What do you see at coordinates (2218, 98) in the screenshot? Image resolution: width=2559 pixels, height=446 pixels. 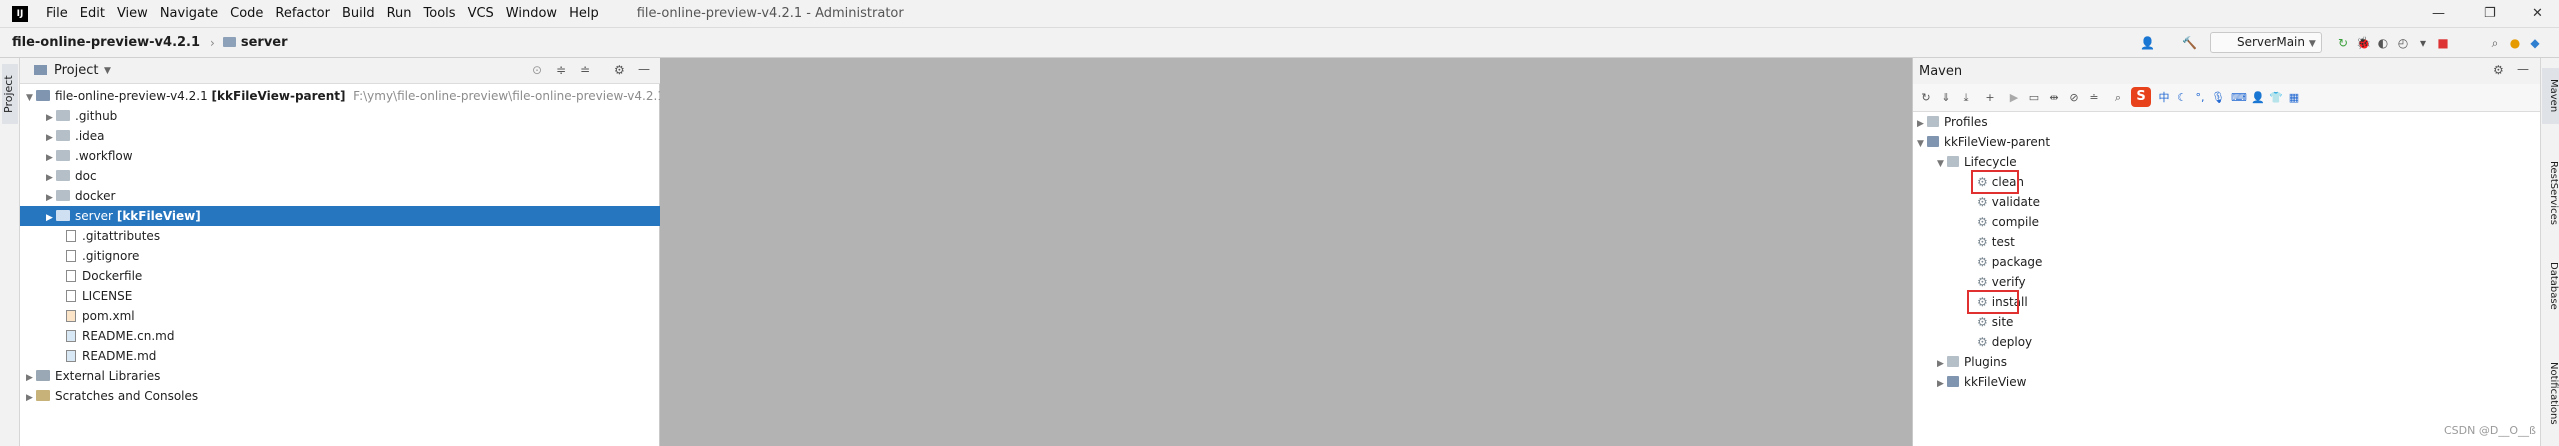 I see `microphone-icon: 🎙` at bounding box center [2218, 98].